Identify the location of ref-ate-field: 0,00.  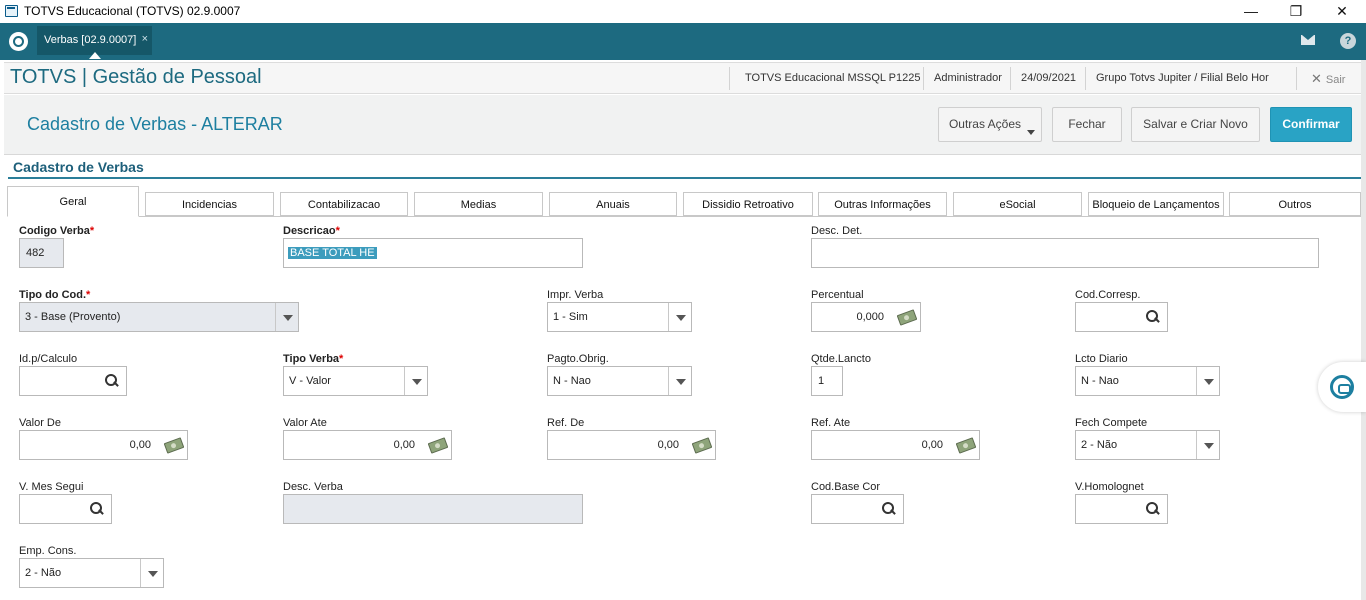
(895, 445).